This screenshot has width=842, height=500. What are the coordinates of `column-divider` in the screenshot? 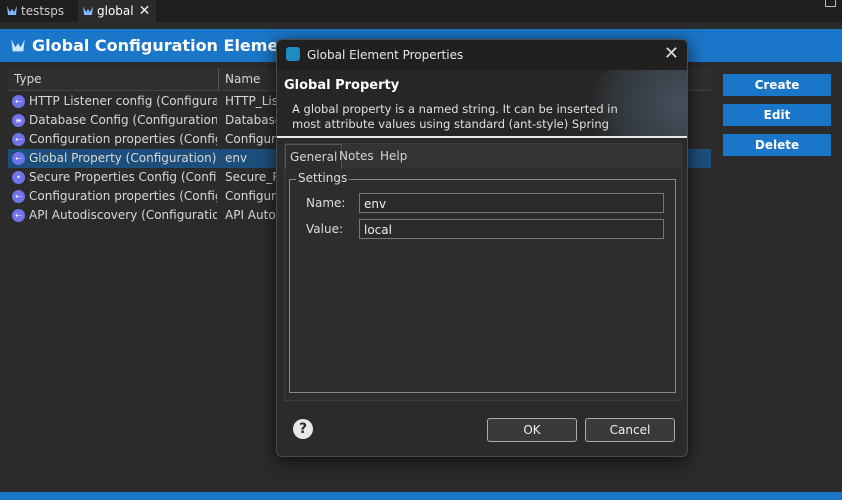 It's located at (218, 79).